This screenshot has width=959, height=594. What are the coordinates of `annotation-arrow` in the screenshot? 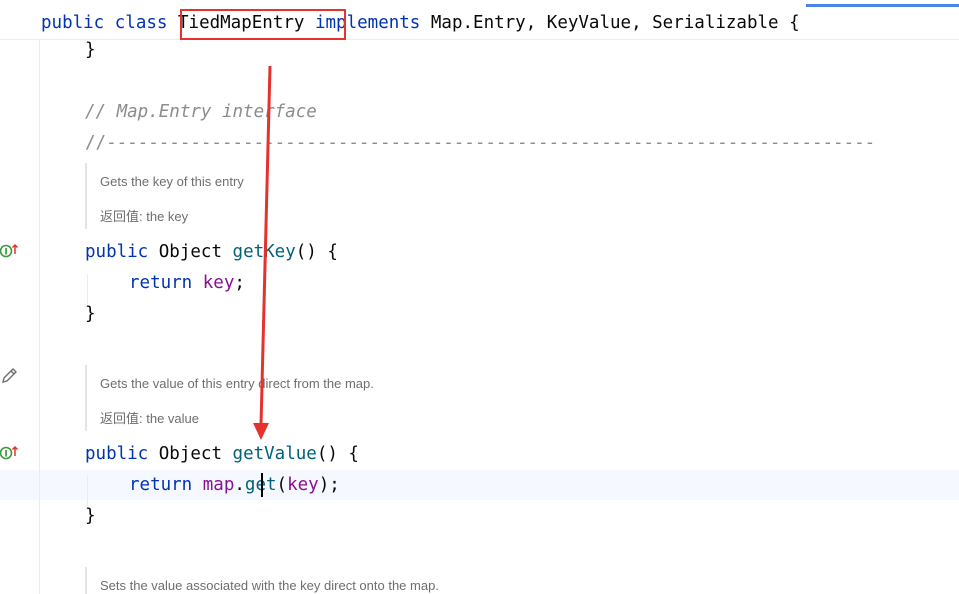 It's located at (262, 252).